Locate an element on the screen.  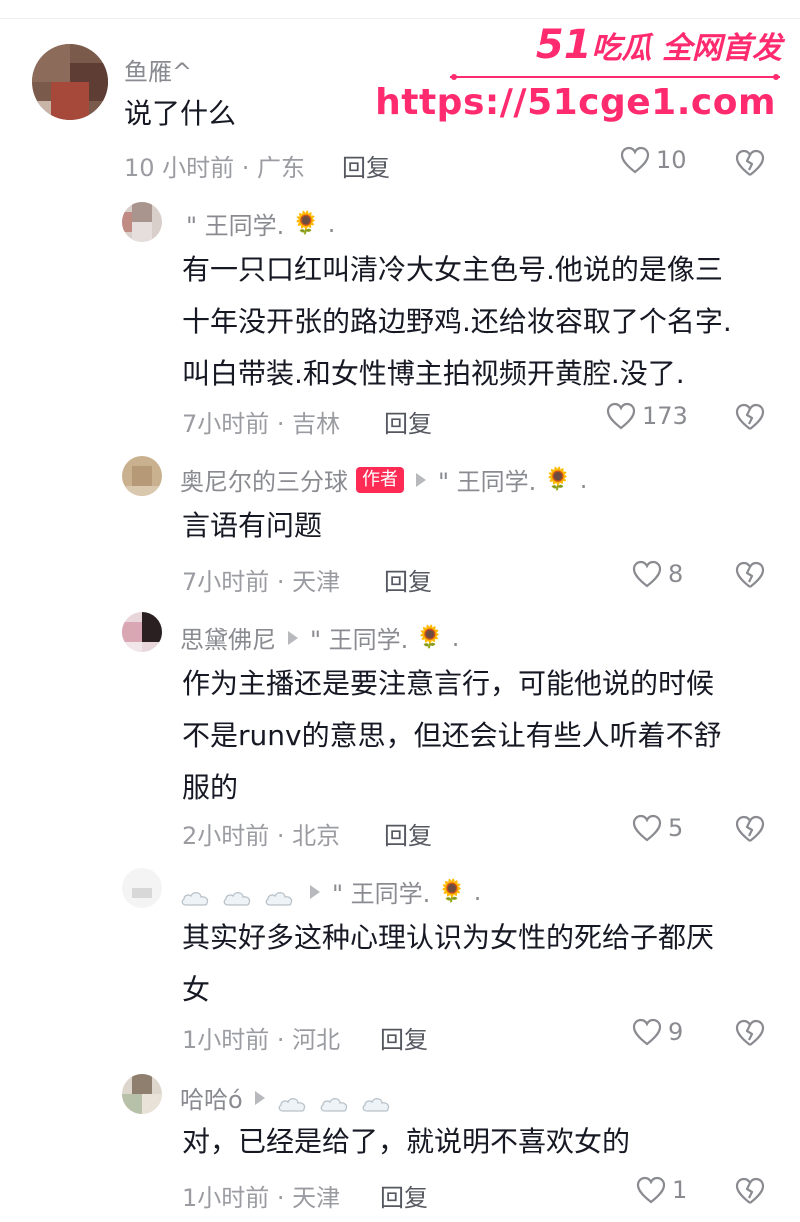
username: 奥尼尔的三分球 作者 " 王同学. 🌻. is located at coordinates (383, 479).